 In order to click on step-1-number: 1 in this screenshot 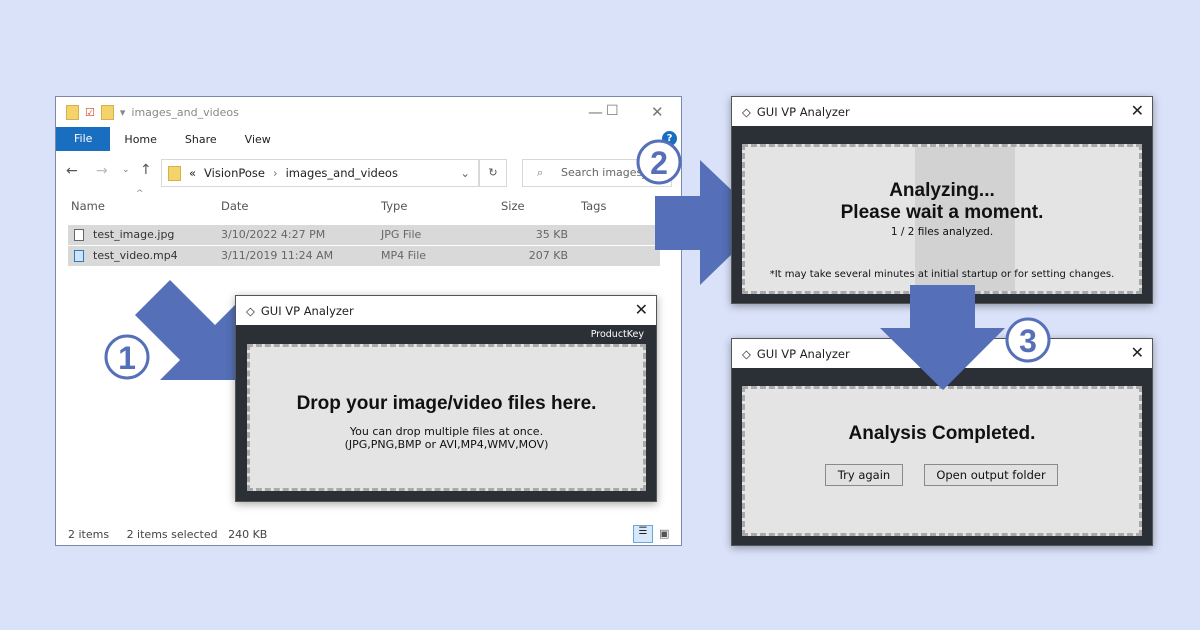, I will do `click(127, 358)`.